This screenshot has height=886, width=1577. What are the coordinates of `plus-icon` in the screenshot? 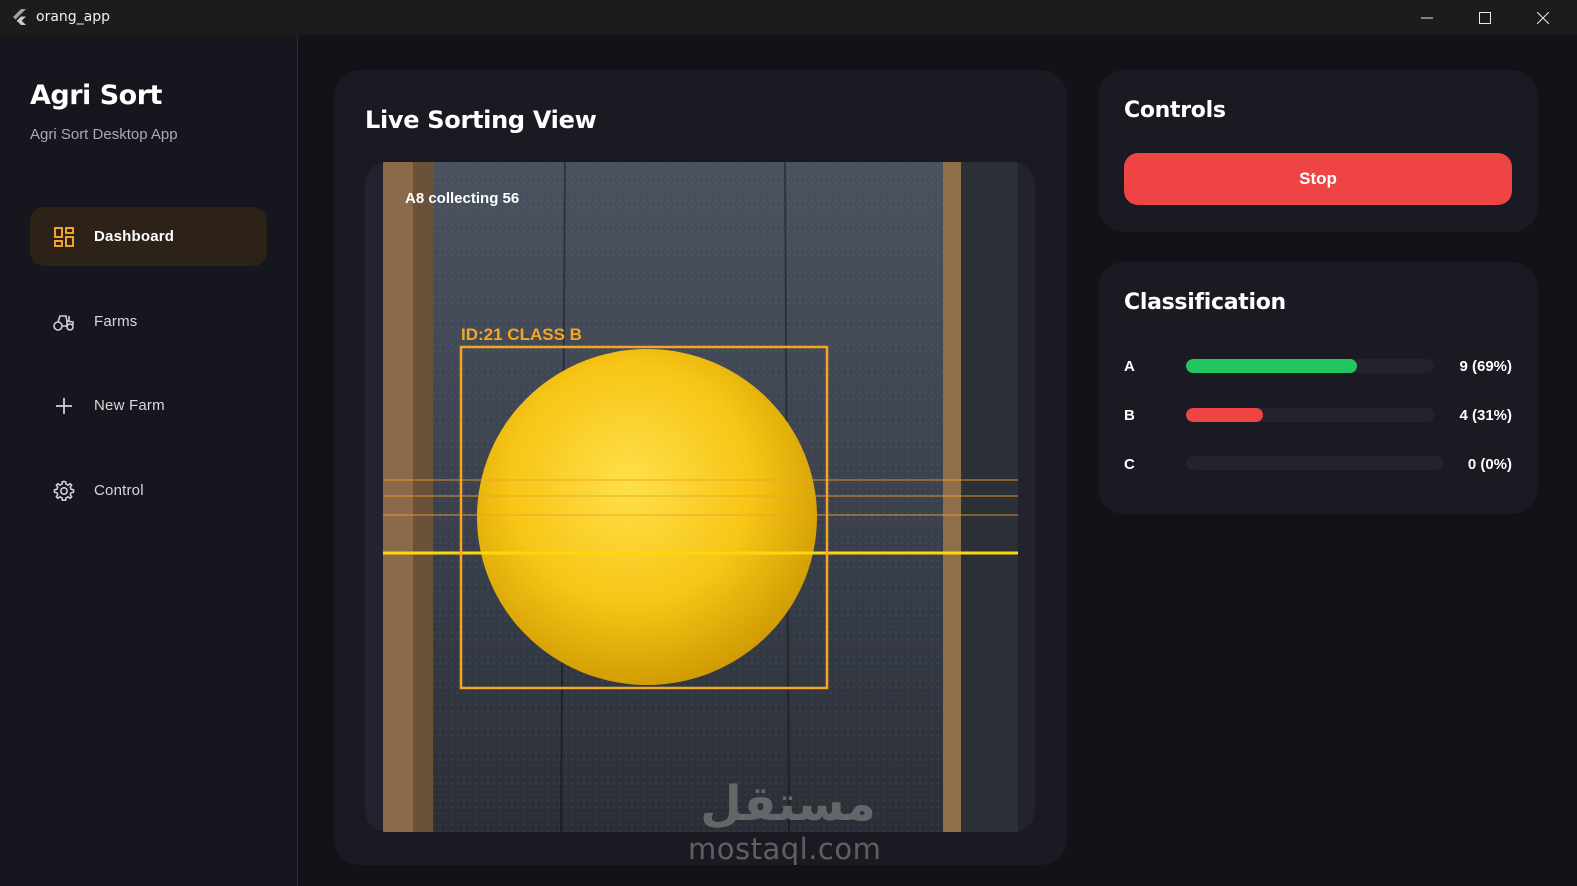 It's located at (64, 406).